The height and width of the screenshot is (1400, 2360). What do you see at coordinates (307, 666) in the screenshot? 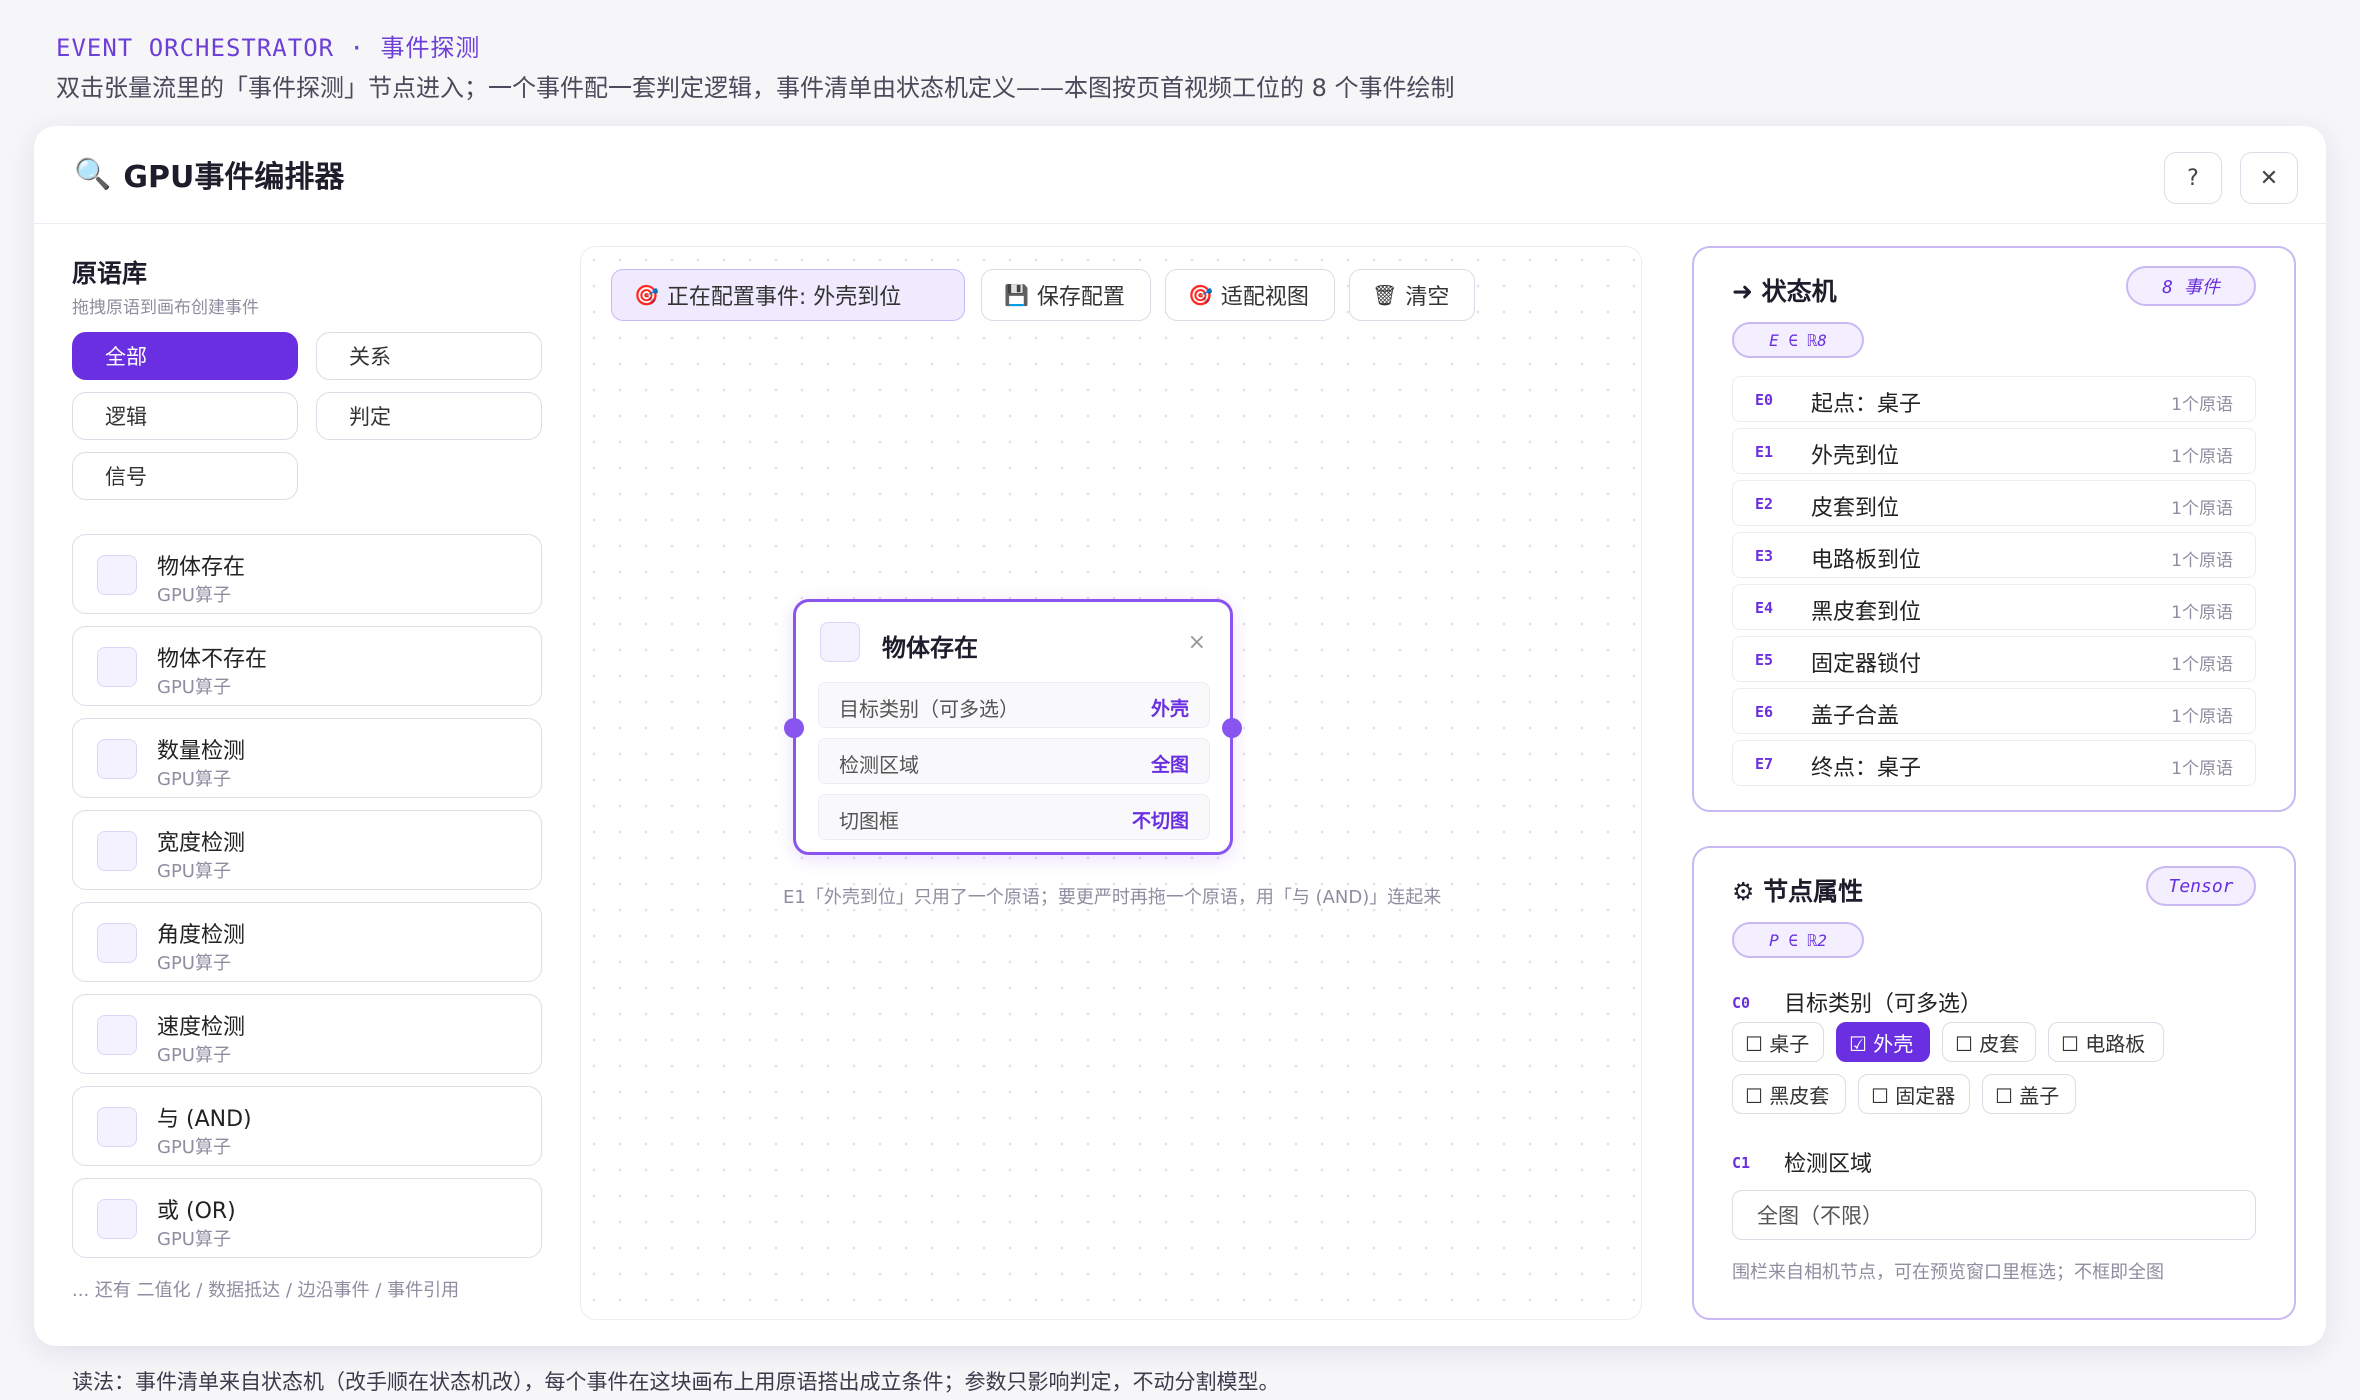
I see `primitive-object-absent: 物体不存在 GPU算子` at bounding box center [307, 666].